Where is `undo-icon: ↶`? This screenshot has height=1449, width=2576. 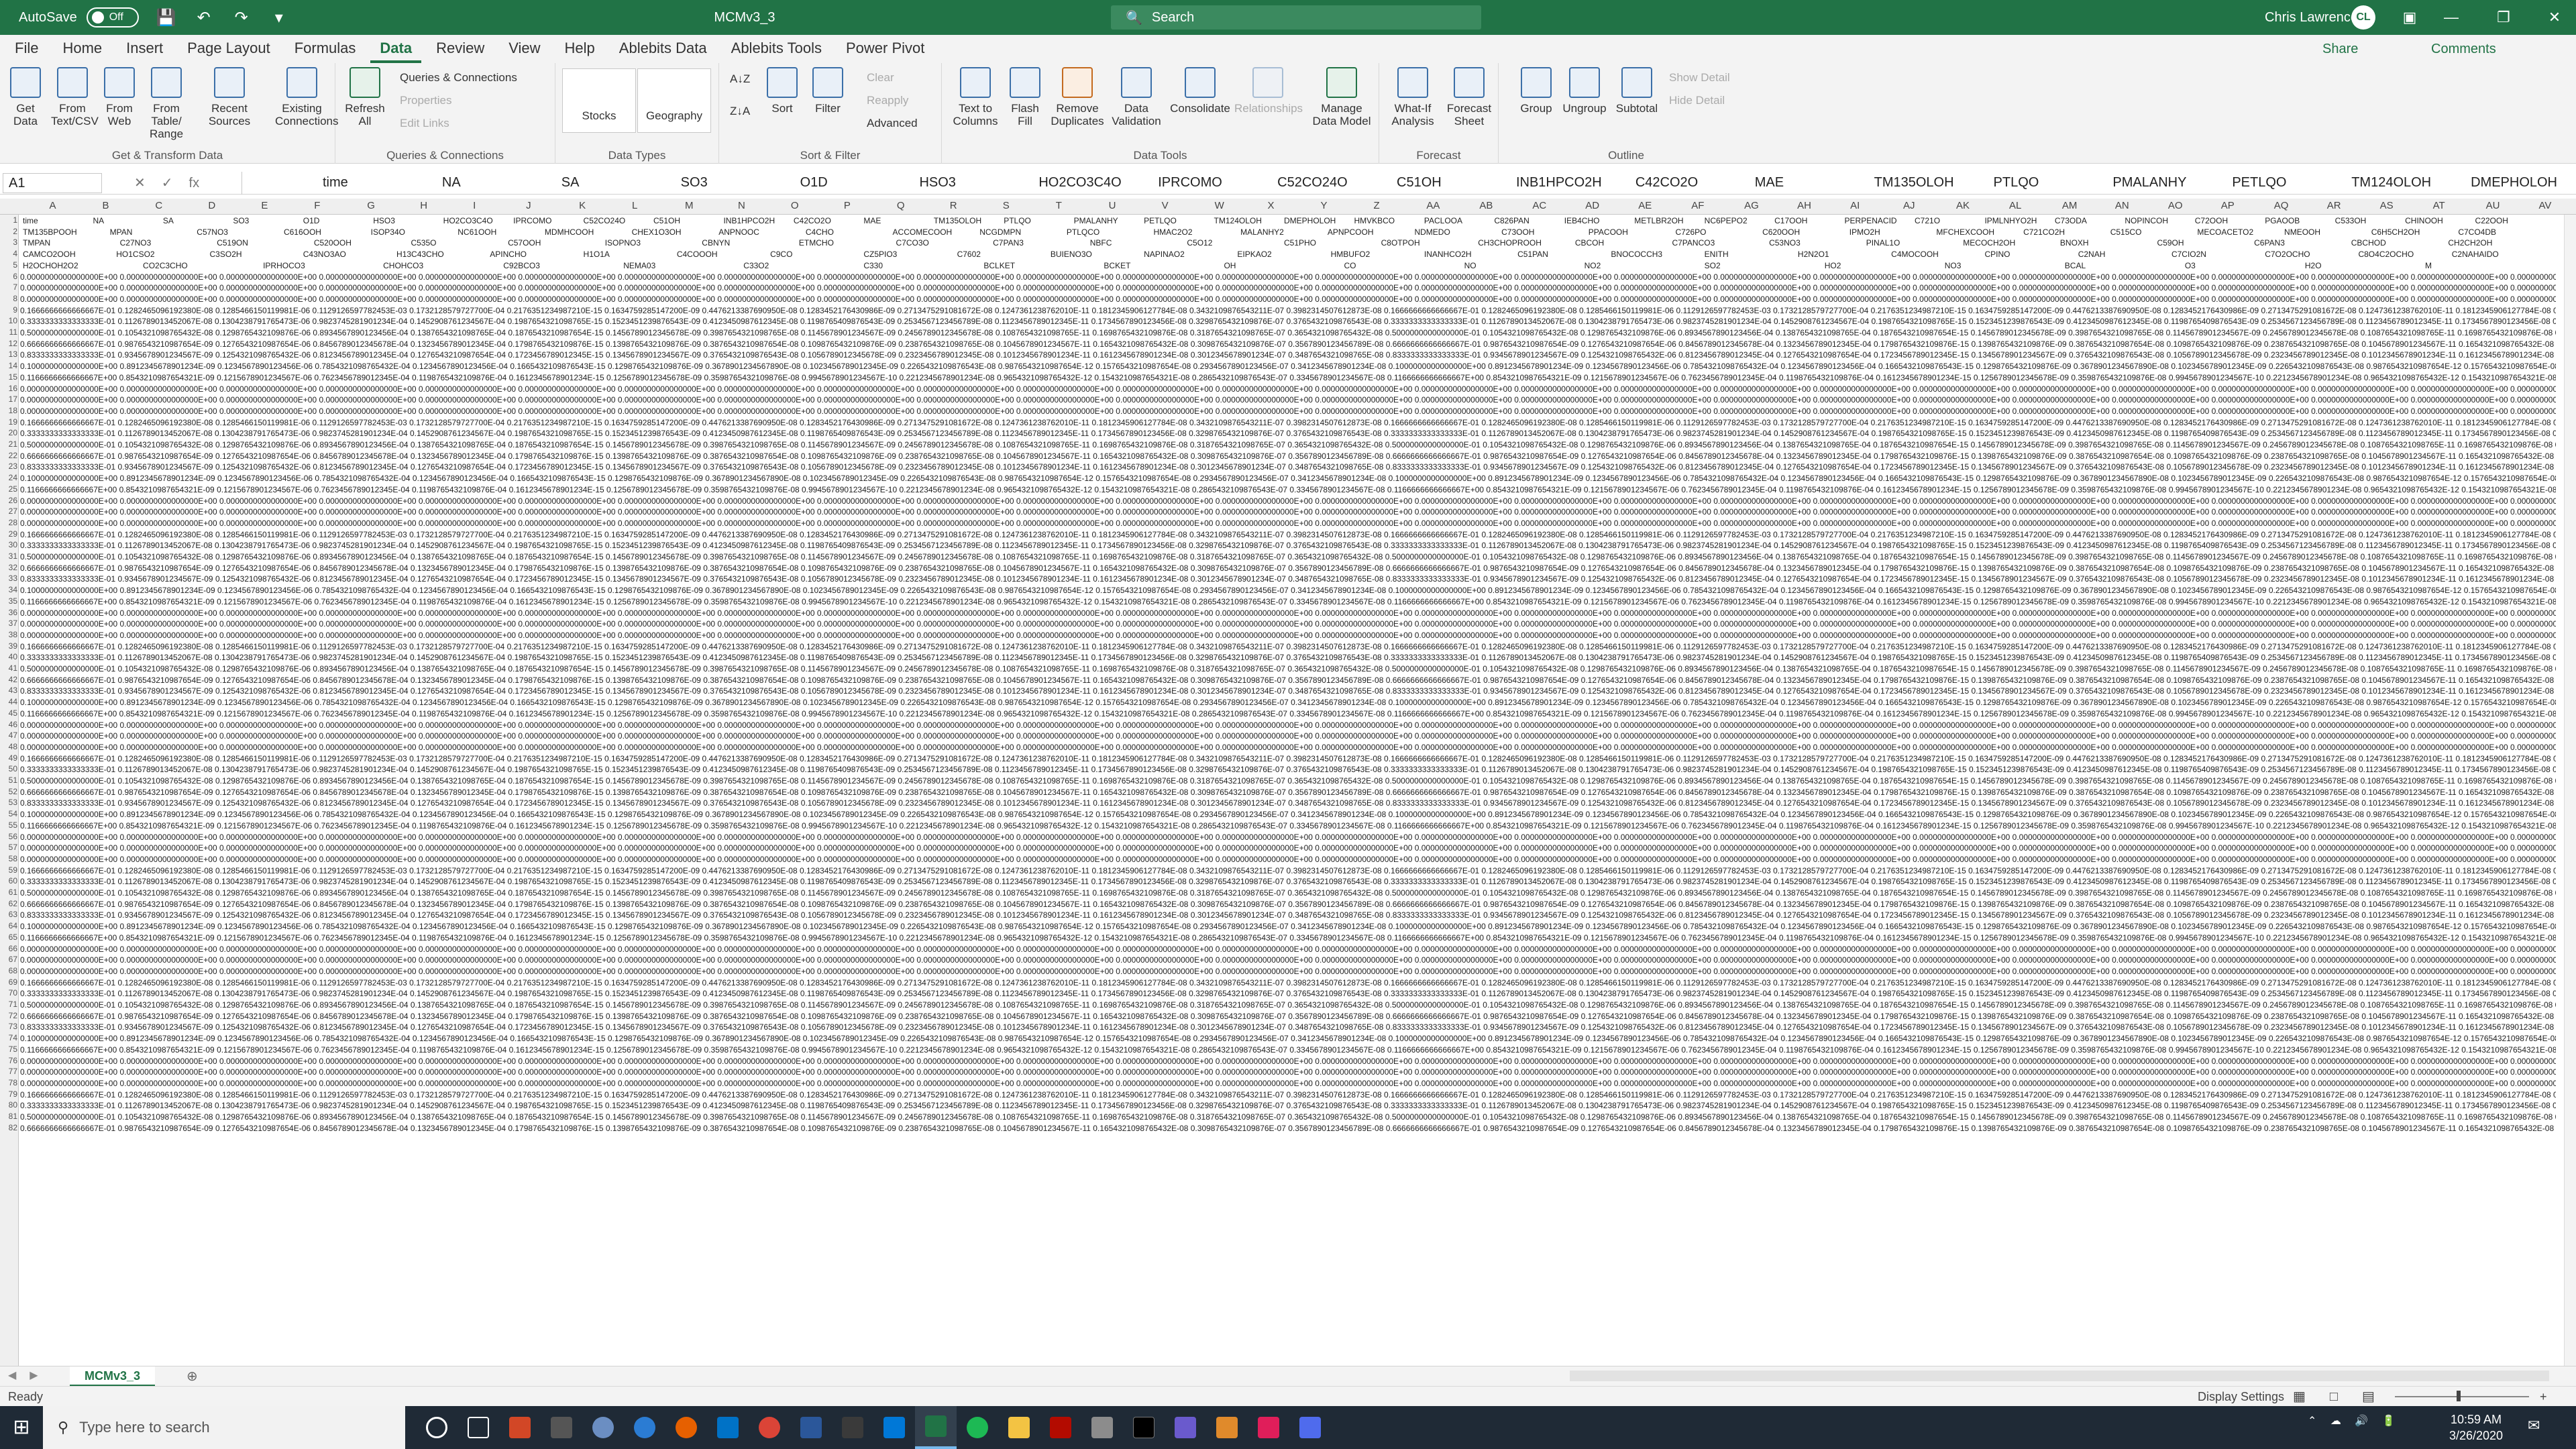
undo-icon: ↶ is located at coordinates (204, 18).